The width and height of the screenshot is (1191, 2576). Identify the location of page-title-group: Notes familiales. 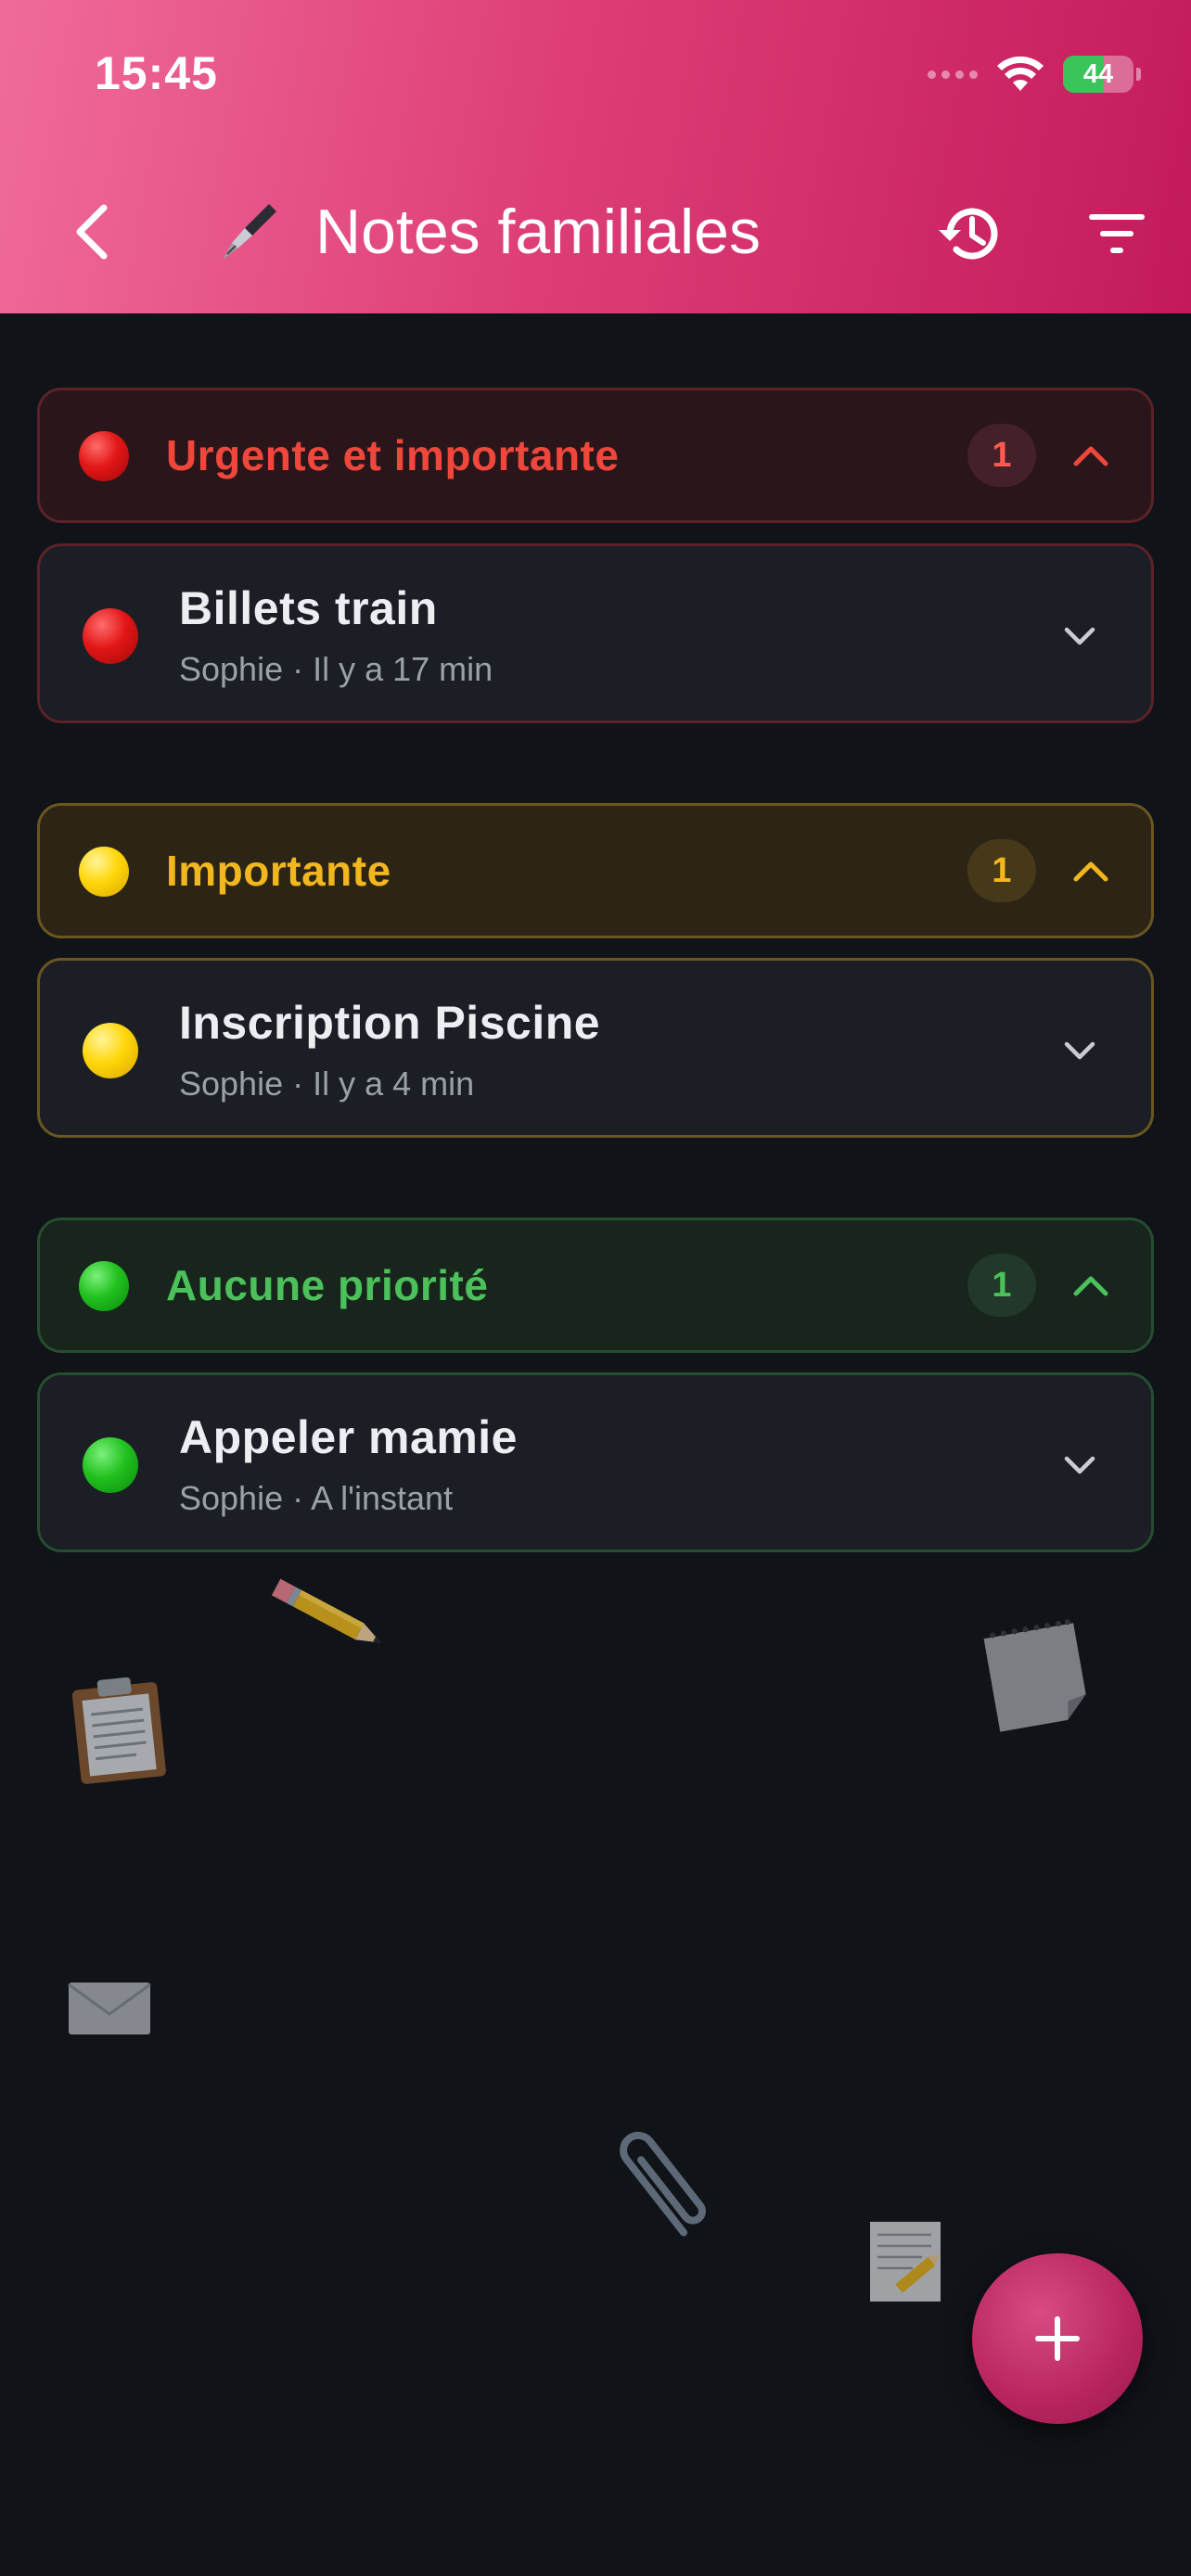
(488, 232).